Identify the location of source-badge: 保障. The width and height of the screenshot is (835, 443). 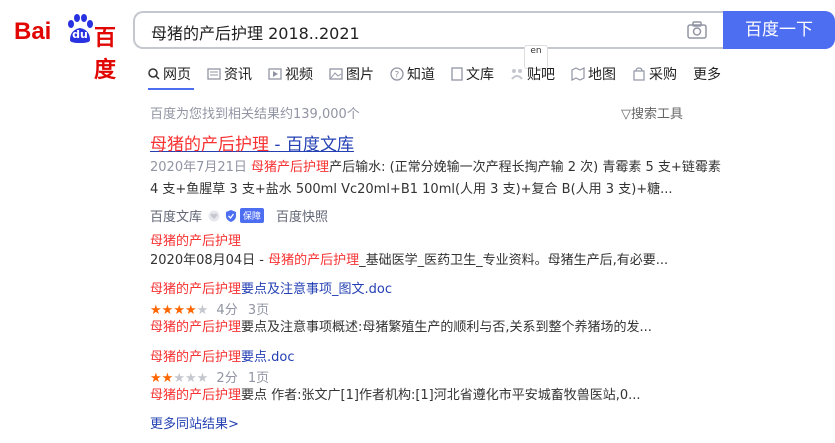
(236, 215).